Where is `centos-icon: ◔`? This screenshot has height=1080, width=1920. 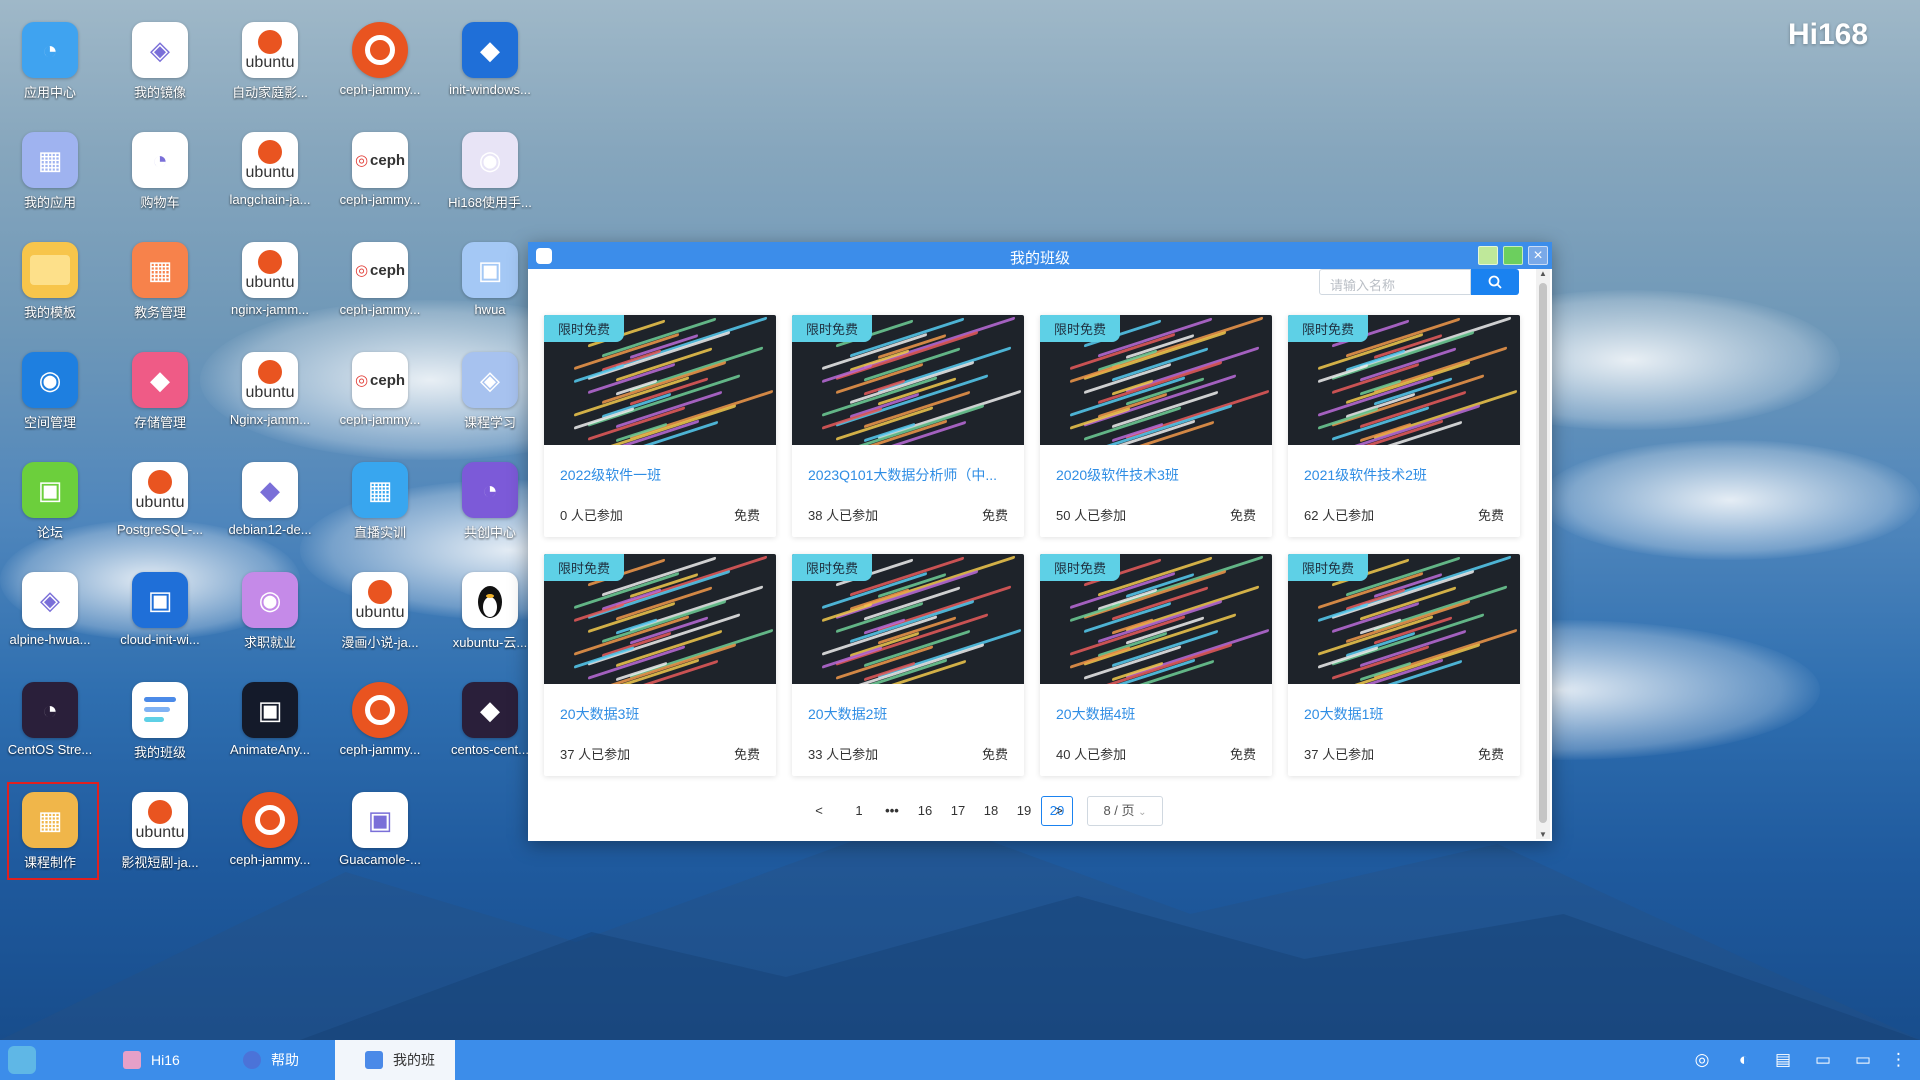 centos-icon: ◔ is located at coordinates (50, 710).